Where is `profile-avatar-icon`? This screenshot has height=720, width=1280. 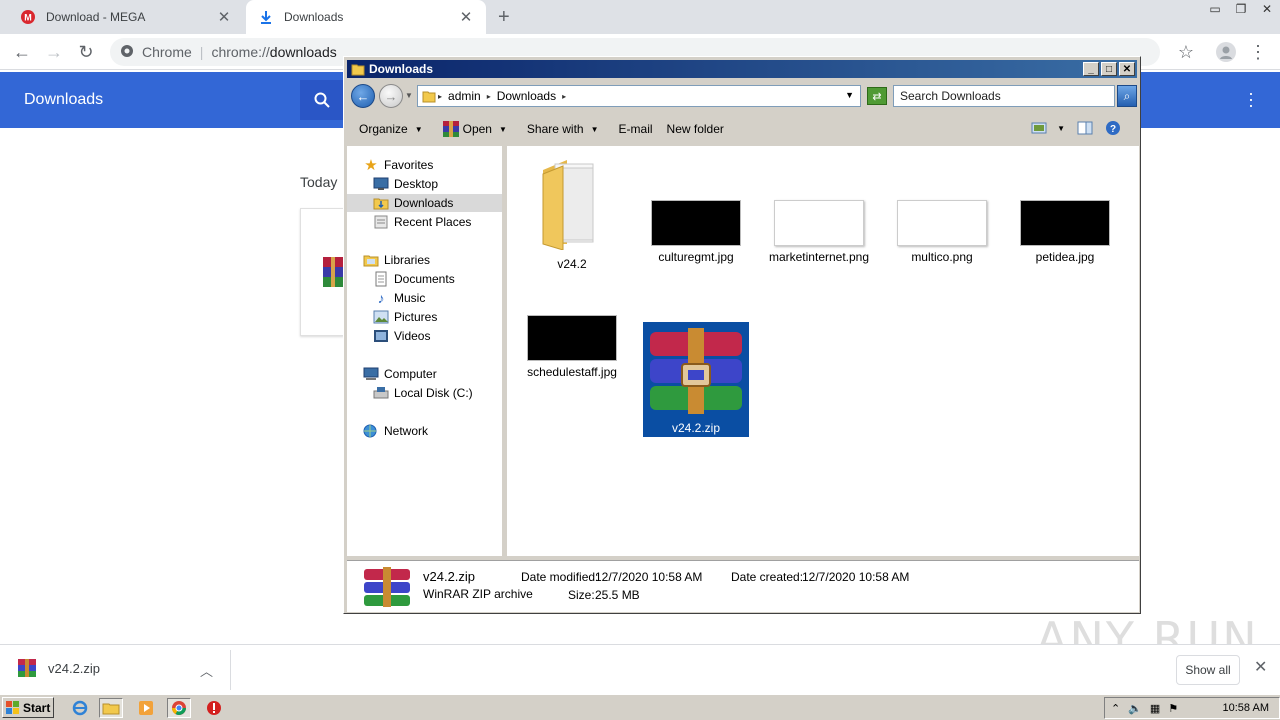 profile-avatar-icon is located at coordinates (1226, 52).